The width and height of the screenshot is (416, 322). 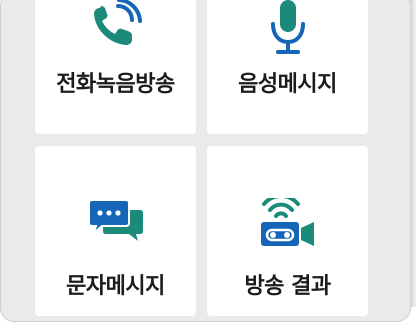 I want to click on phone-broadcast-icon, so click(x=116, y=28).